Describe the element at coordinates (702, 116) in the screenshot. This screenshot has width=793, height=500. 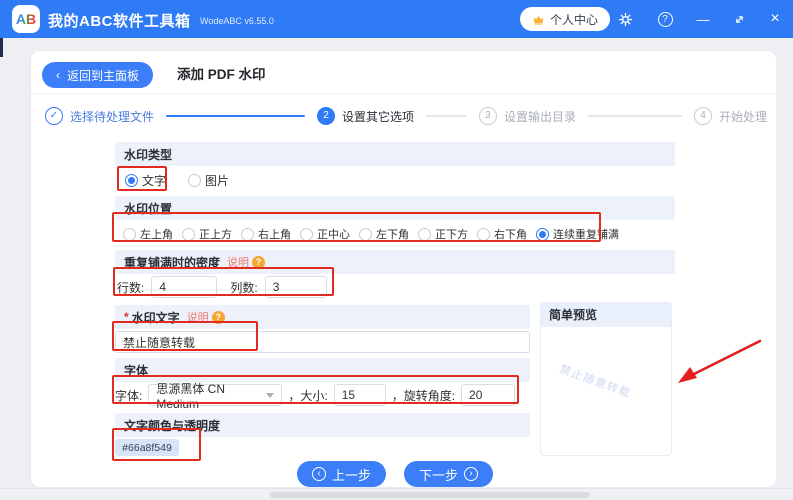
I see `step-number: 4` at that location.